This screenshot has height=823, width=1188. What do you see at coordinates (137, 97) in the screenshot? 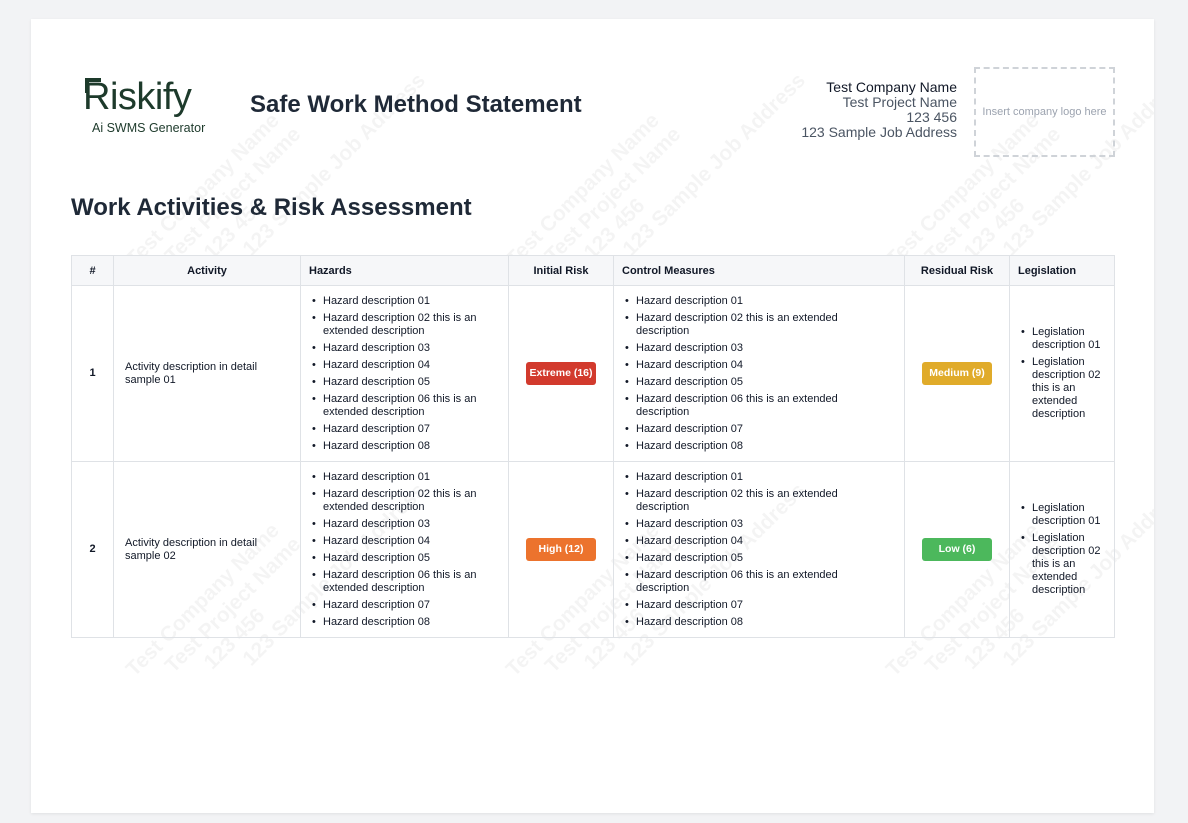
I see `logo-wordmark: Riskify` at bounding box center [137, 97].